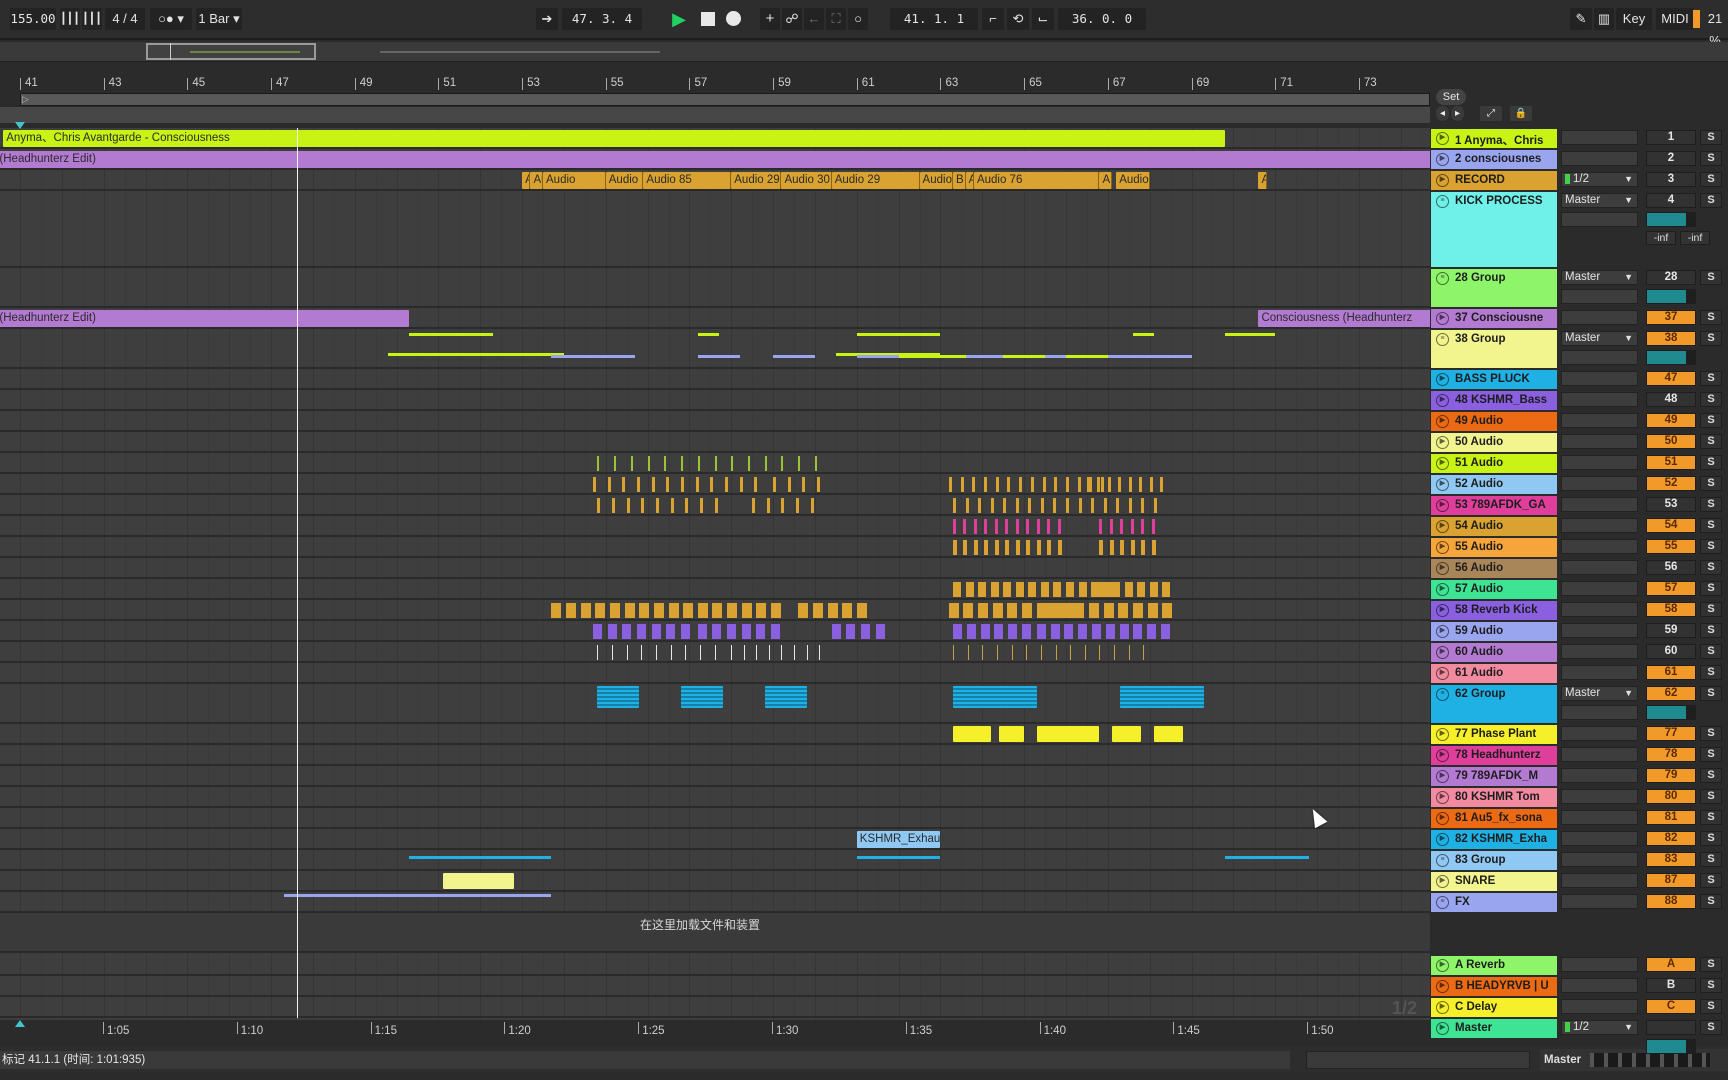  I want to click on track-header: ▶ 57 Audio 57 S, so click(1579, 589).